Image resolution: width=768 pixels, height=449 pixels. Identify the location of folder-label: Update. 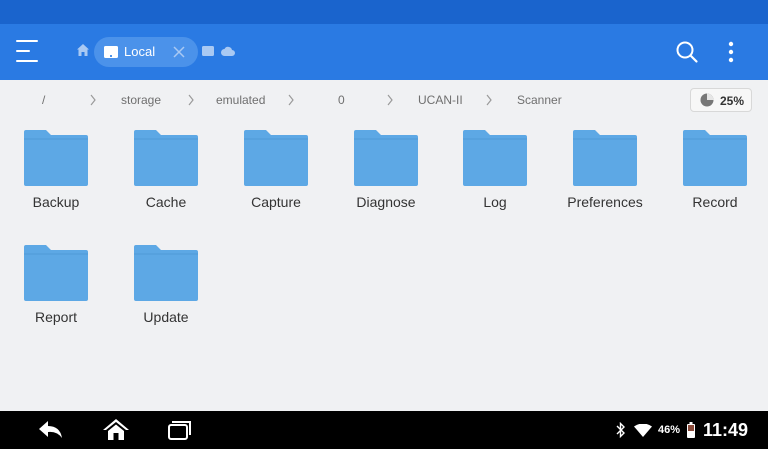
(166, 317).